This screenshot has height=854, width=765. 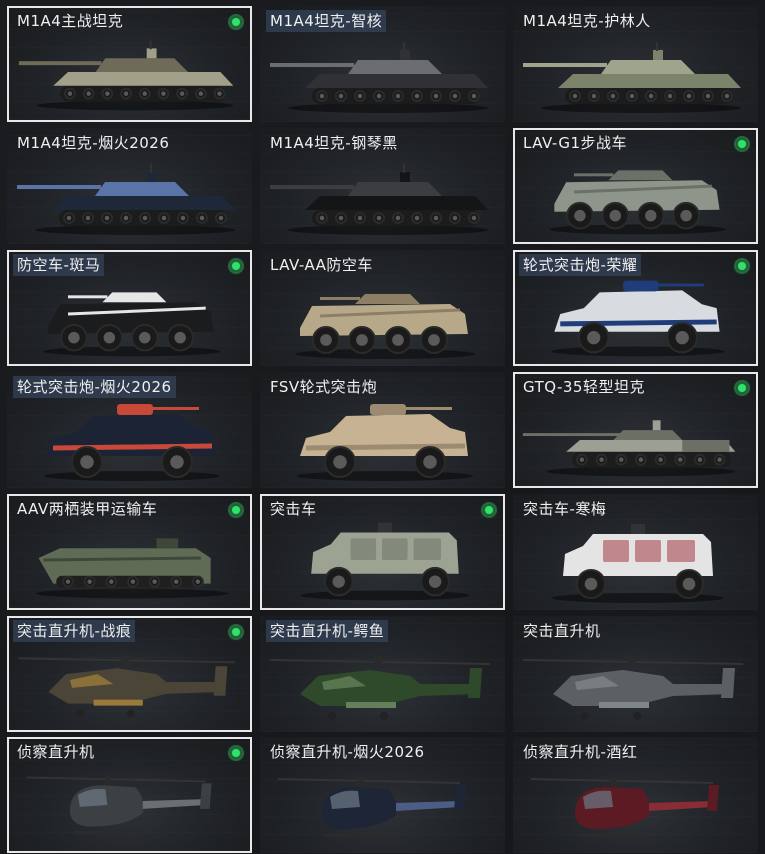 I want to click on vehicle-name: M1A4坦克-钢琴黑, so click(x=334, y=143).